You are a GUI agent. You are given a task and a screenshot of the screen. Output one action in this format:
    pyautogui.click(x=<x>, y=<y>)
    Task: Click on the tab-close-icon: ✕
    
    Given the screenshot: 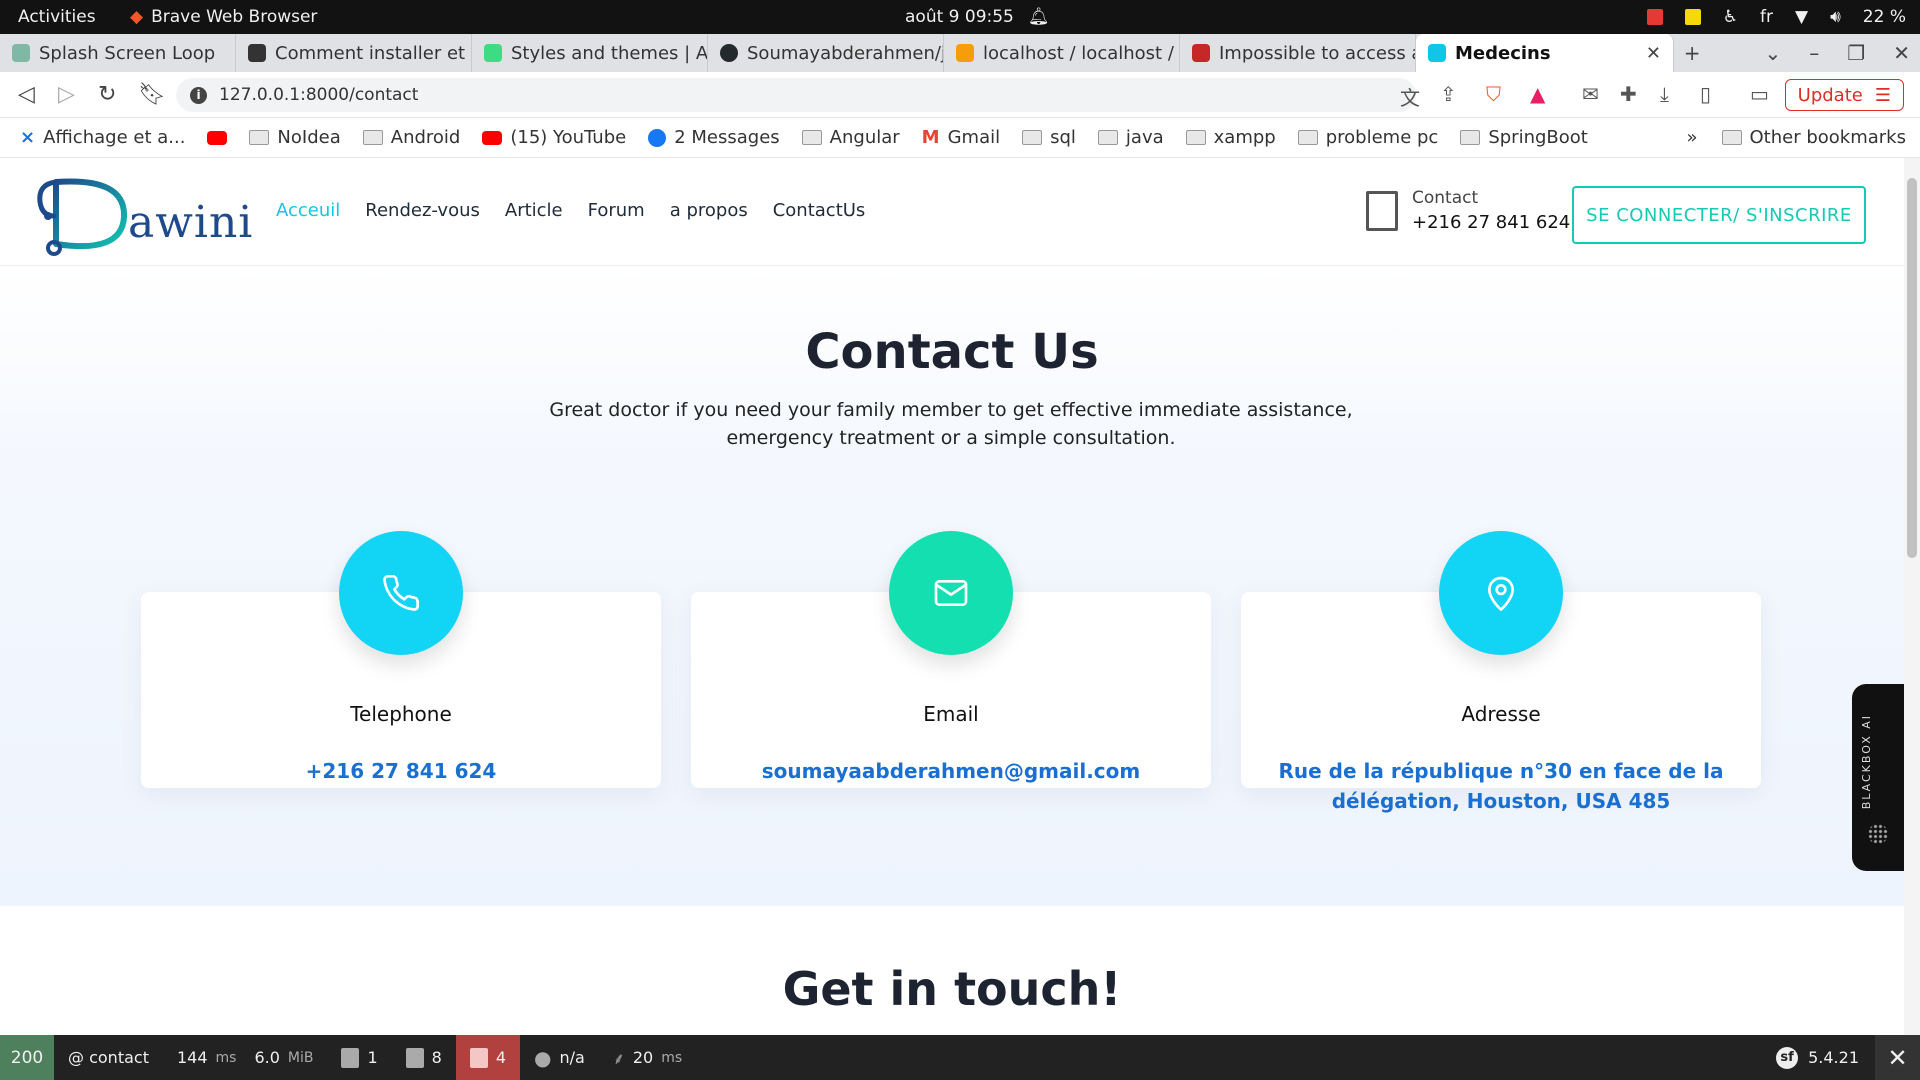 What is the action you would take?
    pyautogui.click(x=1653, y=53)
    